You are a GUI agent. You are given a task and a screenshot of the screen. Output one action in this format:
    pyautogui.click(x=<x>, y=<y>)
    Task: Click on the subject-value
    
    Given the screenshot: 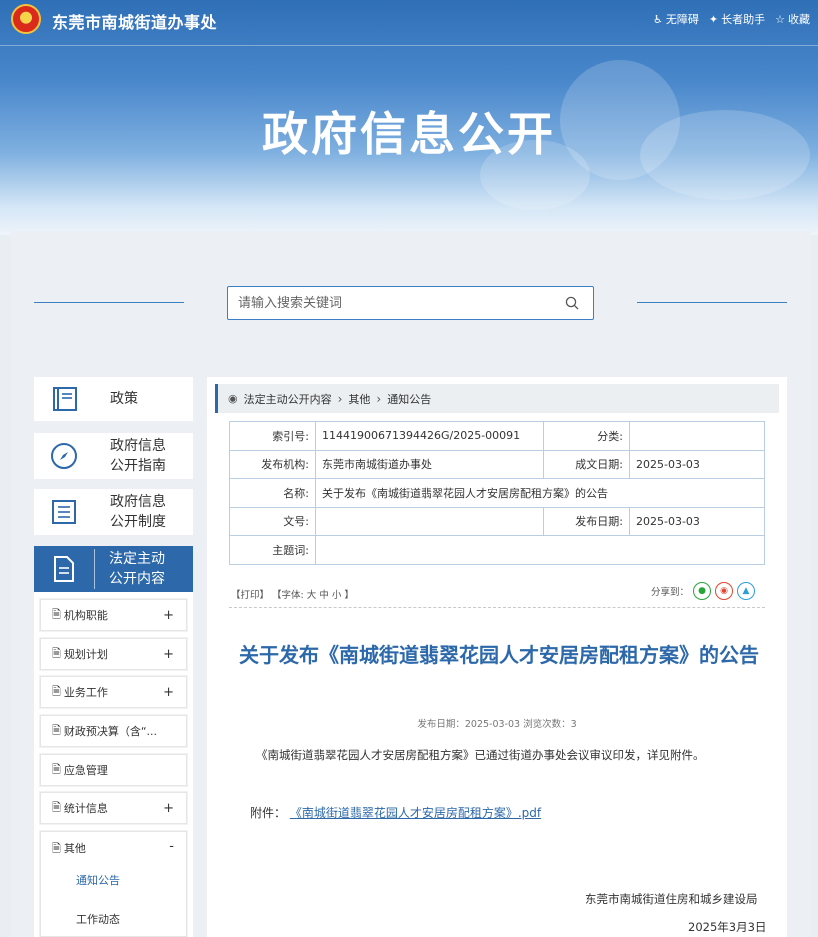 What is the action you would take?
    pyautogui.click(x=540, y=550)
    